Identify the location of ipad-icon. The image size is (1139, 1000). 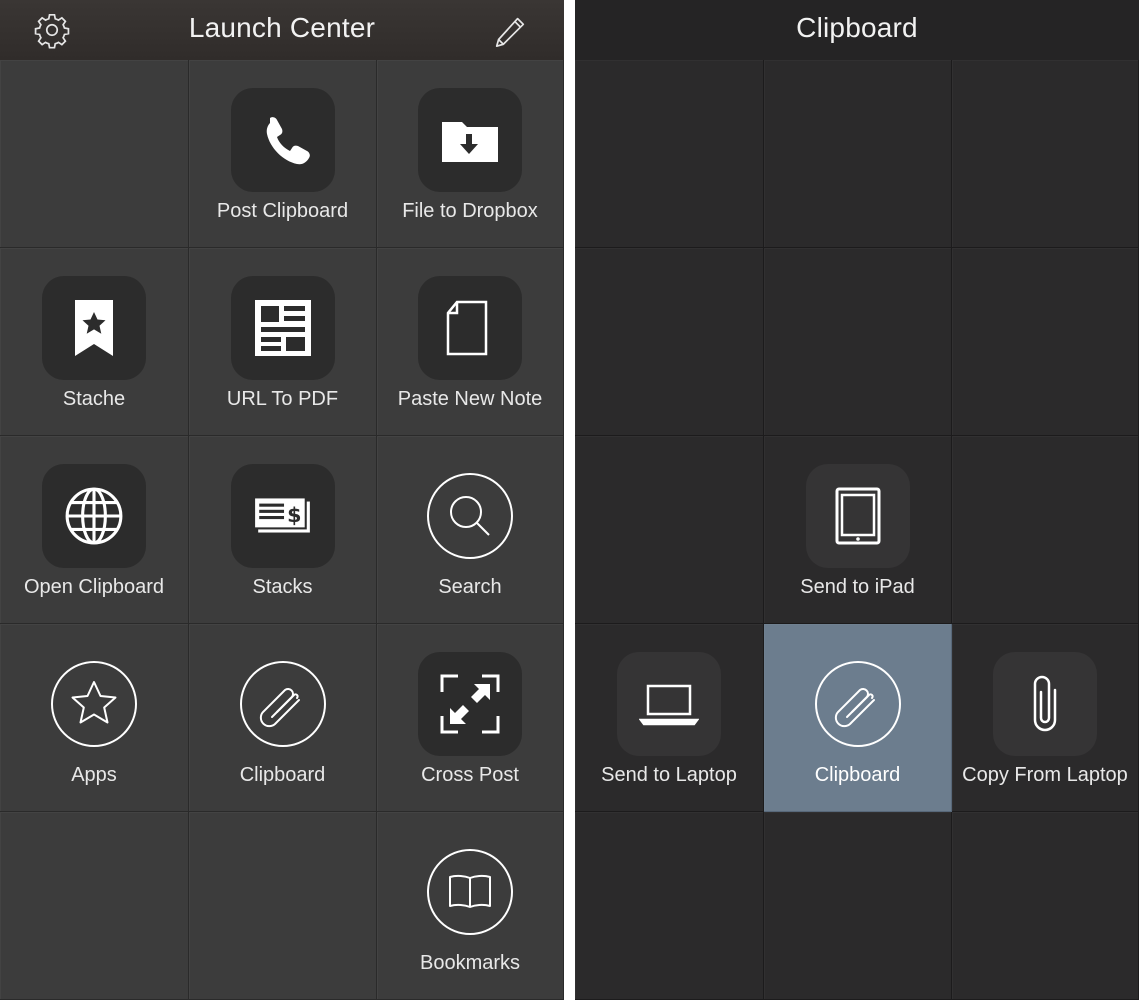
(857, 516).